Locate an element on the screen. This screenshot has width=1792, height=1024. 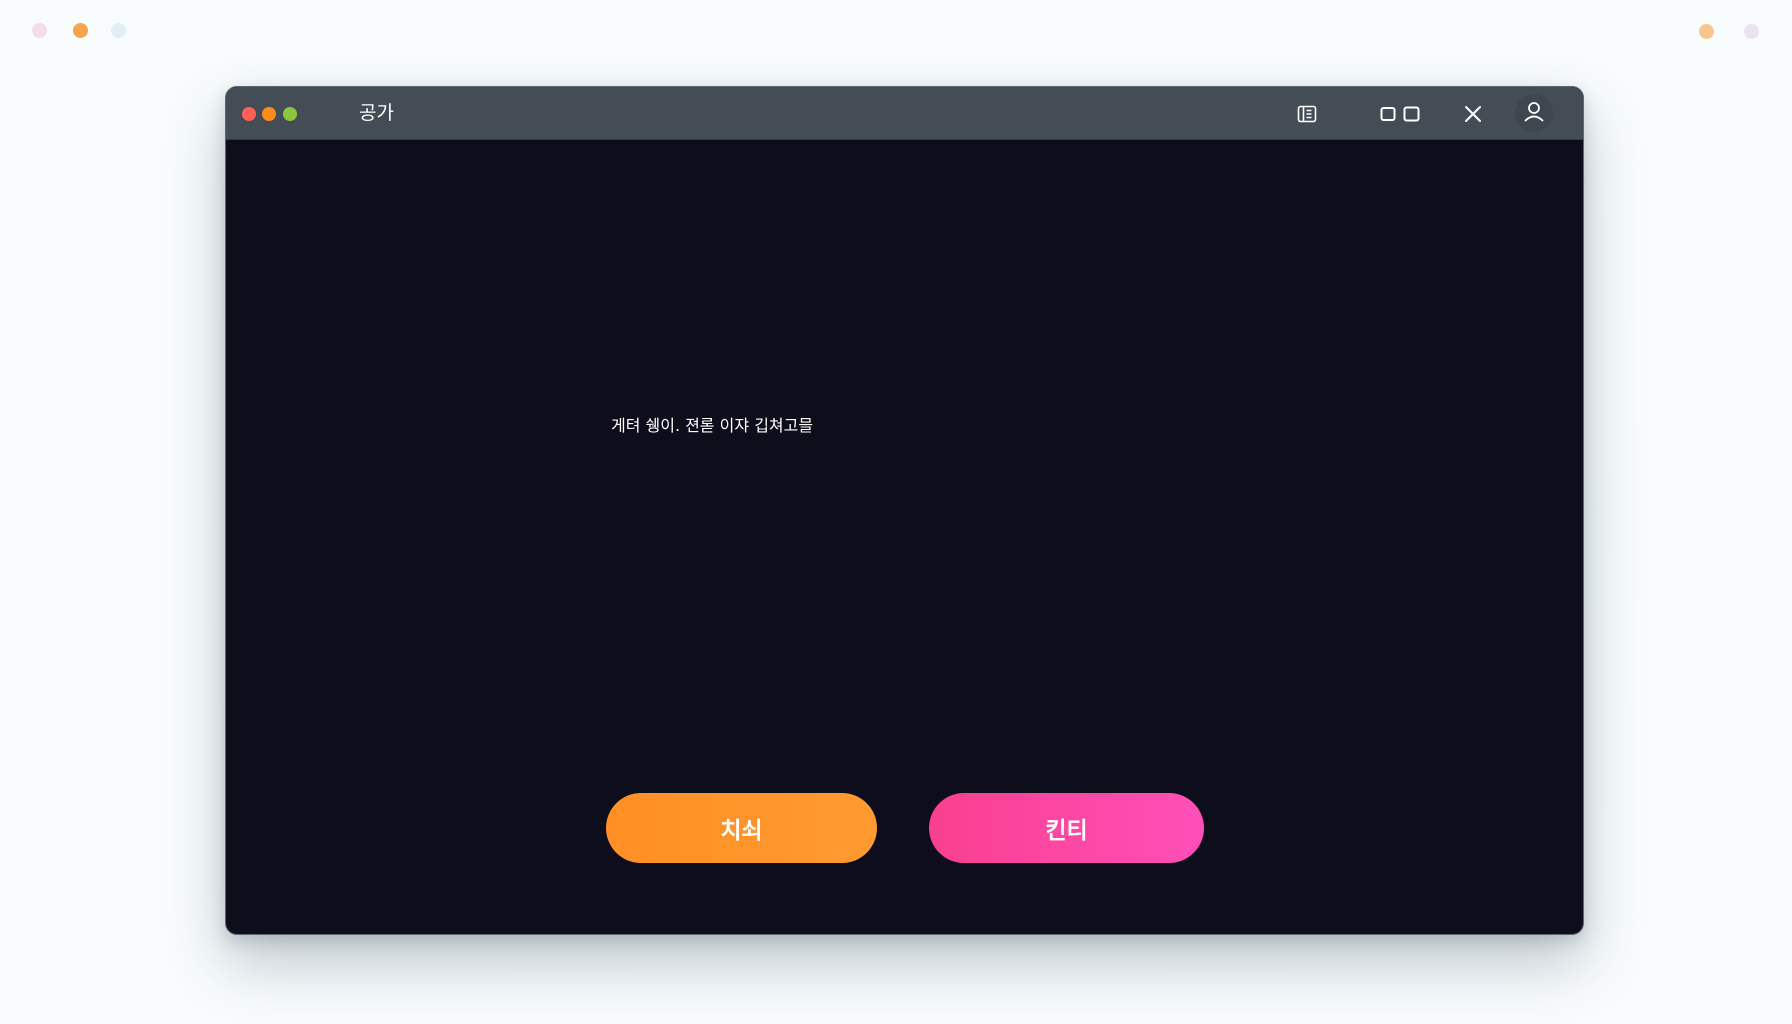
window-zoom-button is located at coordinates (290, 114).